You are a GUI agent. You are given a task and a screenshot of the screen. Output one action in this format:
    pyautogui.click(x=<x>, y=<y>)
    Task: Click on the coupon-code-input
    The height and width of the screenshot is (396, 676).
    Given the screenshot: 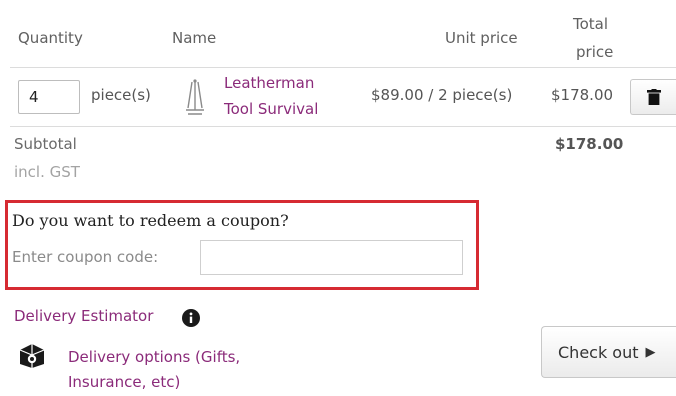 What is the action you would take?
    pyautogui.click(x=331, y=257)
    